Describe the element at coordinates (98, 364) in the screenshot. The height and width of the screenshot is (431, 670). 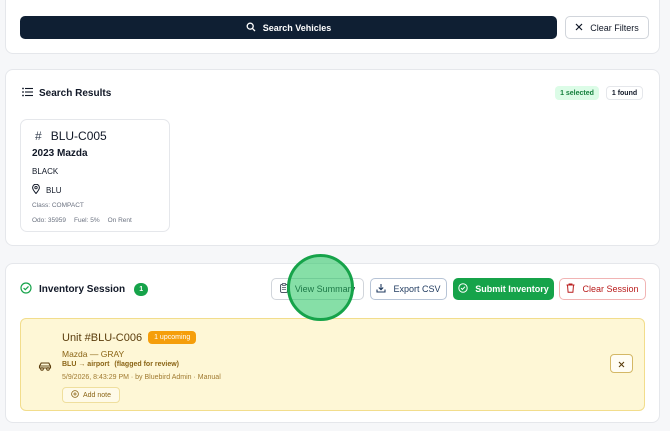
I see `route-to: airport` at that location.